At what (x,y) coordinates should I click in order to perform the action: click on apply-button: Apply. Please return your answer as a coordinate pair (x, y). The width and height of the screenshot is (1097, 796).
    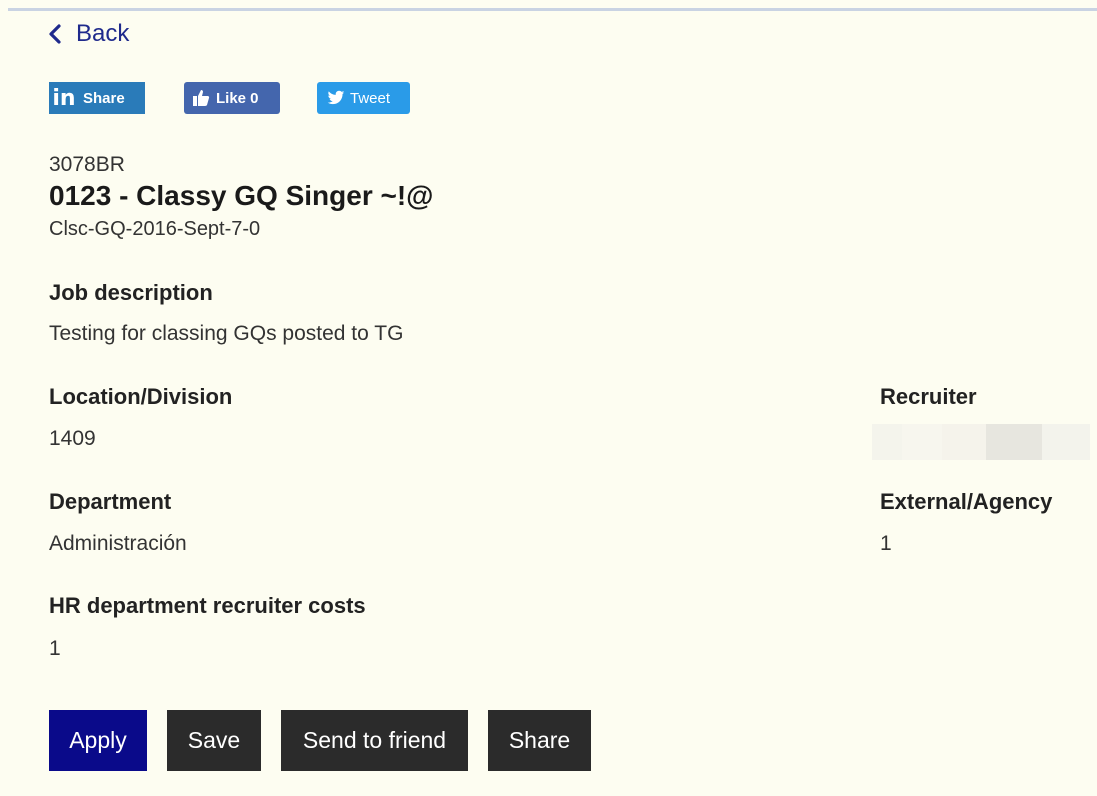
    Looking at the image, I should click on (98, 740).